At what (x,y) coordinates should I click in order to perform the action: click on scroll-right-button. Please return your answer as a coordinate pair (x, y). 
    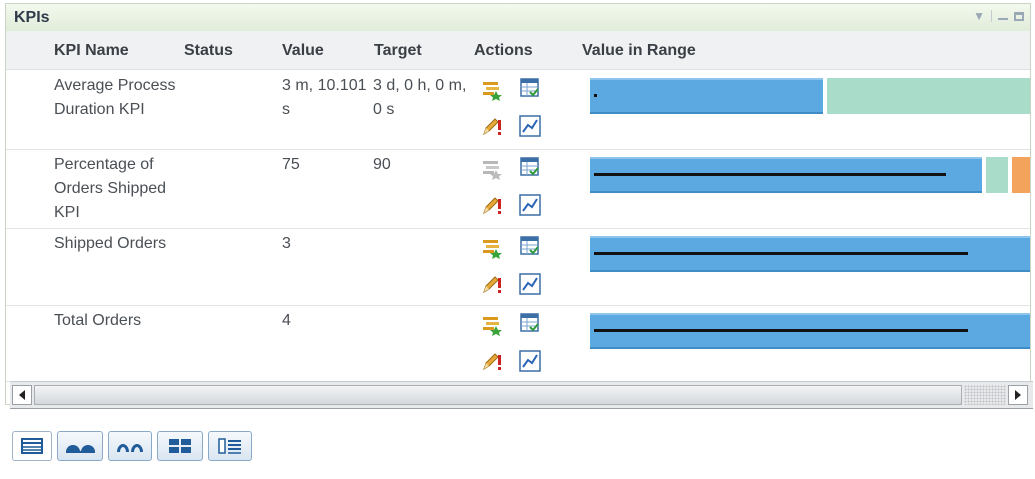
    Looking at the image, I should click on (1018, 395).